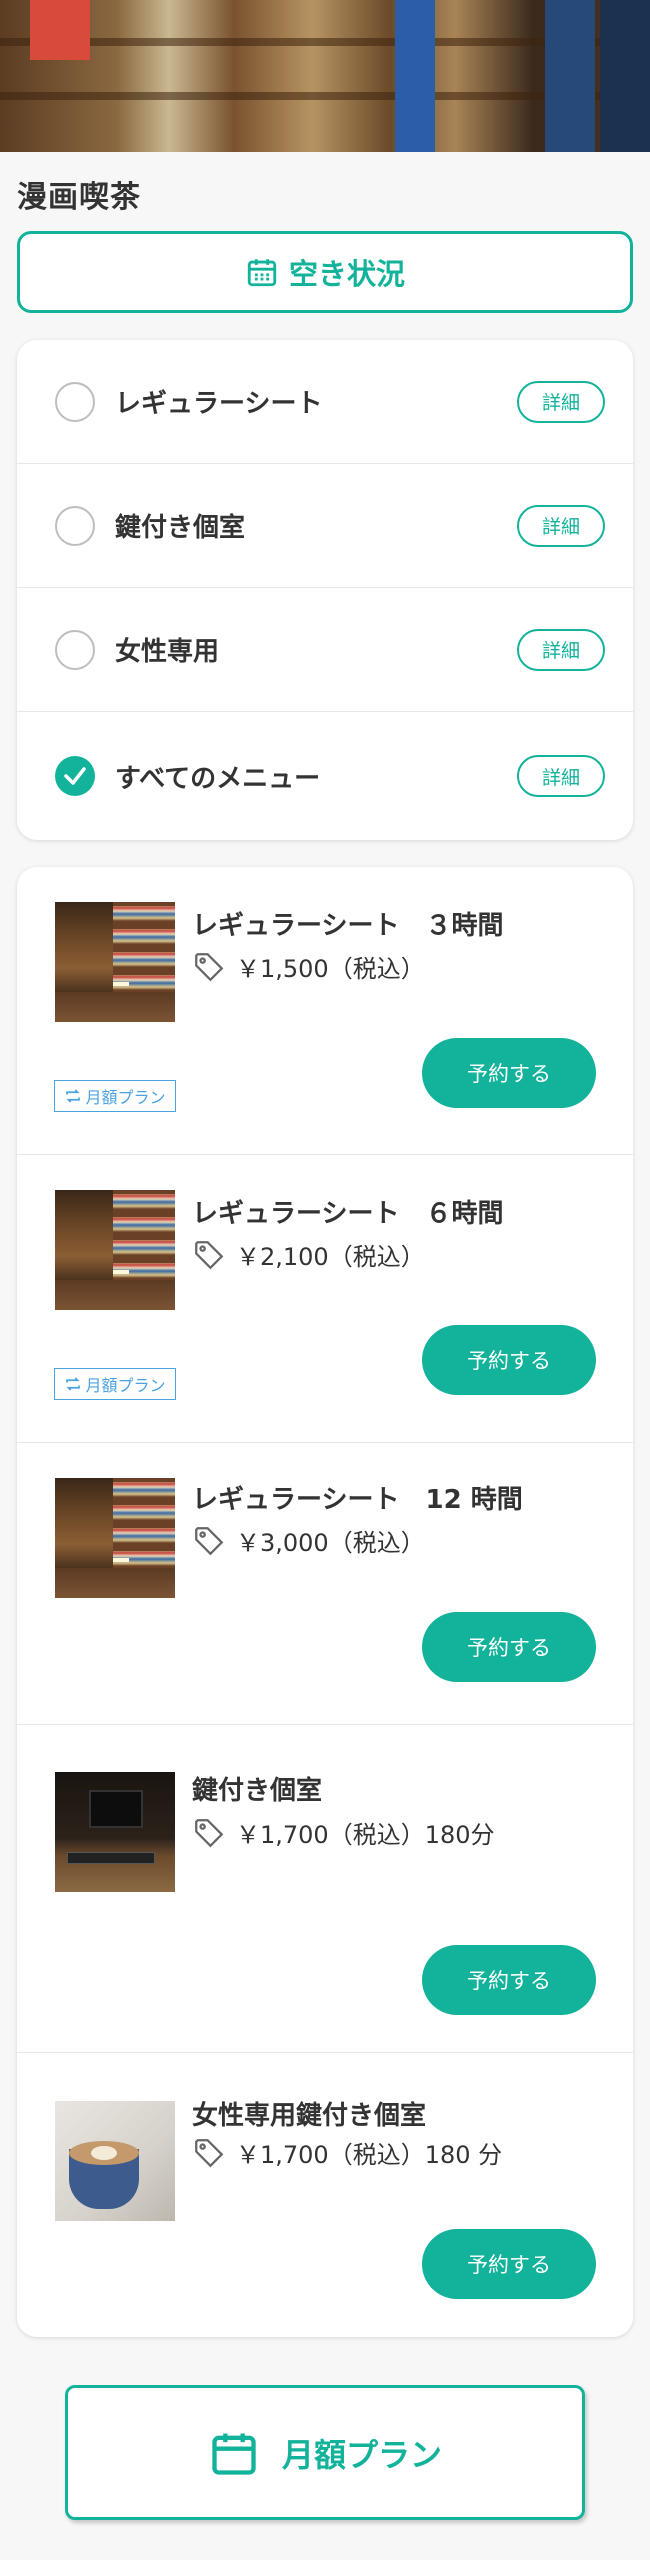  I want to click on monthly-plan-label: 月額プラン, so click(361, 2454).